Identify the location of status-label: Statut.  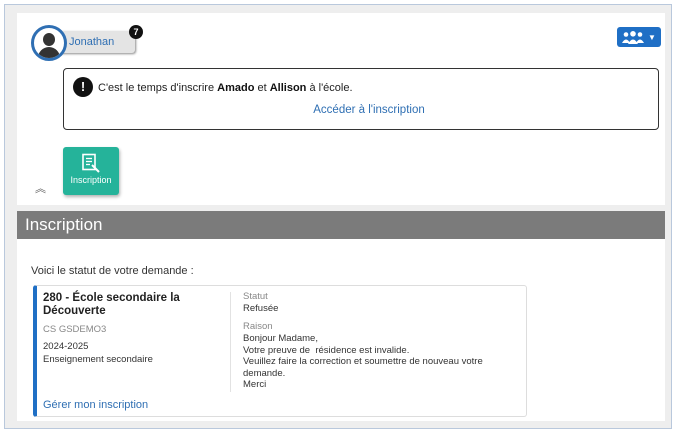
(255, 296).